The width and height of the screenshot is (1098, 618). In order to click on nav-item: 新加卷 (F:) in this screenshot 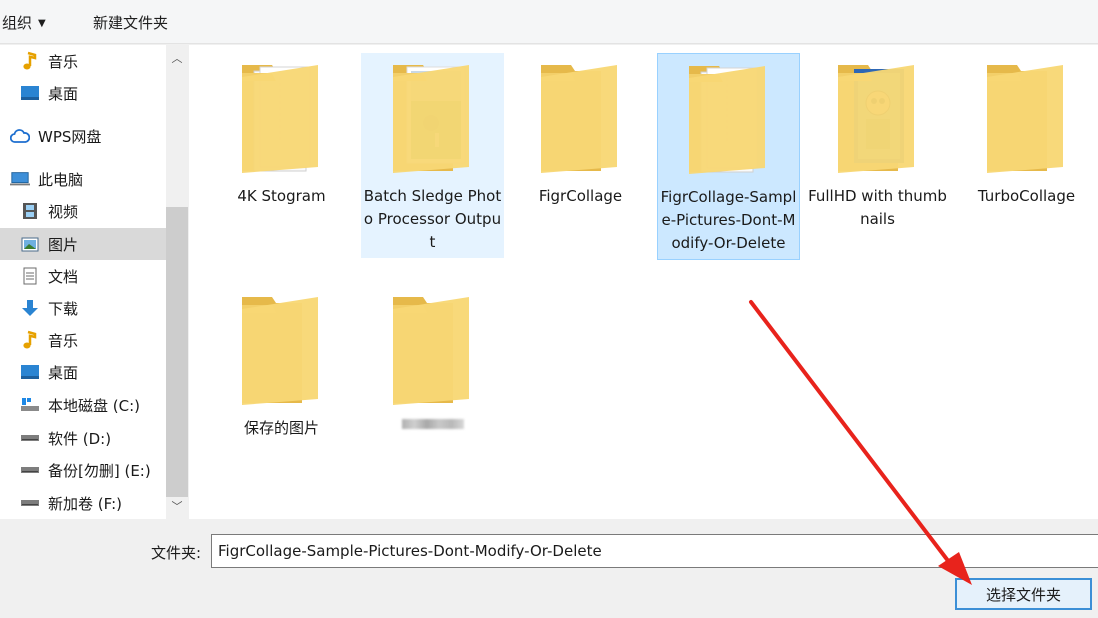, I will do `click(83, 503)`.